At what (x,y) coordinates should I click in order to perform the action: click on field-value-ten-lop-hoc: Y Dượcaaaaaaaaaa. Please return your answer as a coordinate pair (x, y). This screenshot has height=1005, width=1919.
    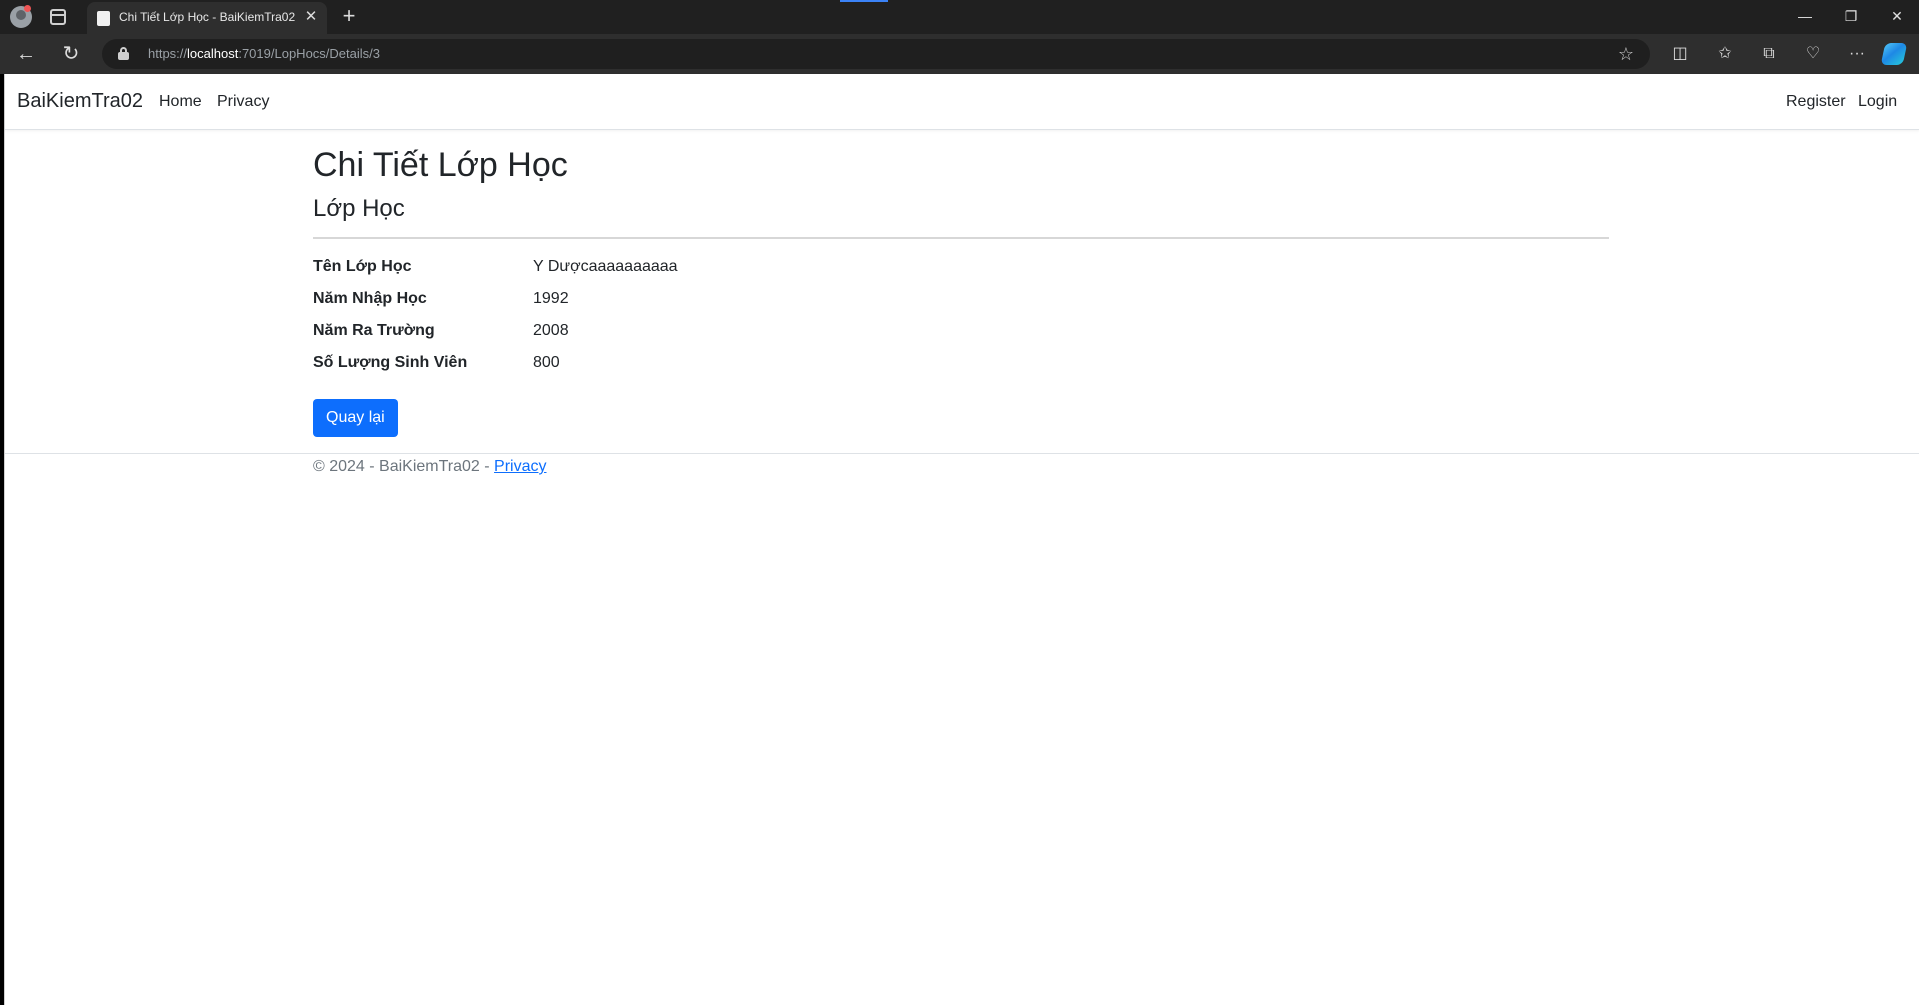
    Looking at the image, I should click on (605, 266).